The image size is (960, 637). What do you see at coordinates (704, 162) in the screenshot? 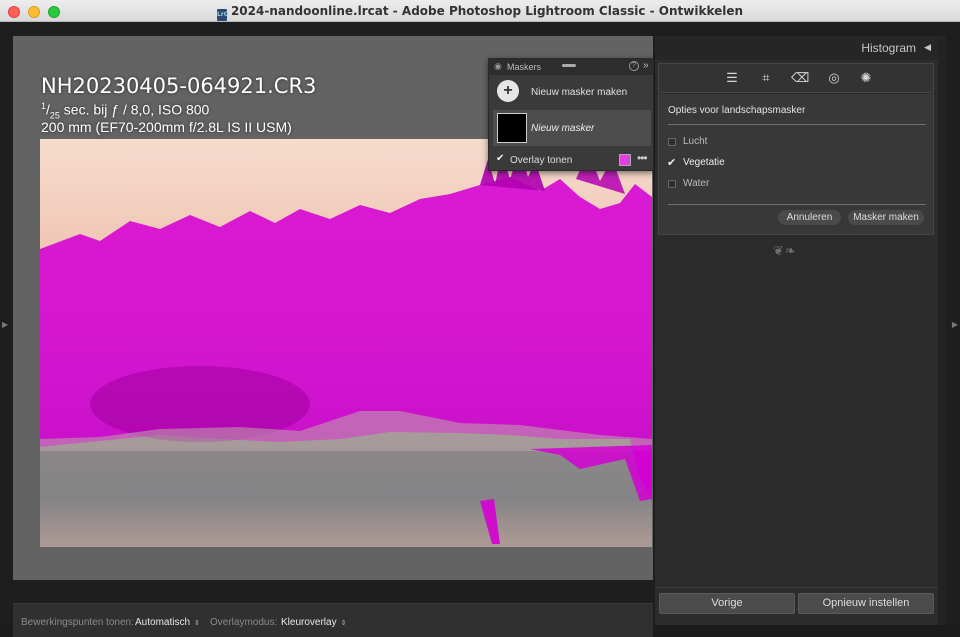
I see `vegetation-label: Vegetatie` at bounding box center [704, 162].